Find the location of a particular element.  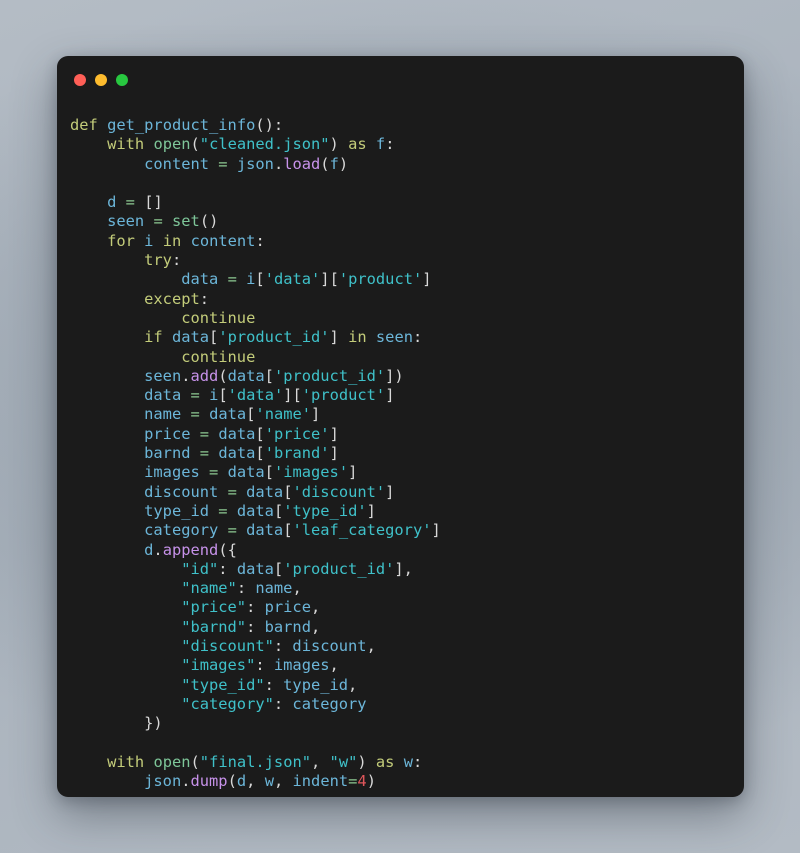

code-token-string: 'product_id' is located at coordinates (329, 375).